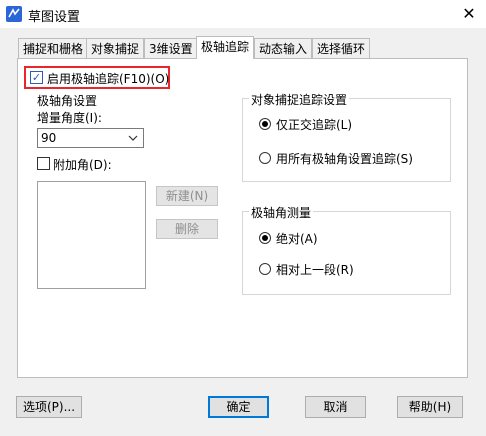 This screenshot has height=436, width=486. Describe the element at coordinates (171, 48) in the screenshot. I see `tab-3d-settings: 3维设置` at that location.